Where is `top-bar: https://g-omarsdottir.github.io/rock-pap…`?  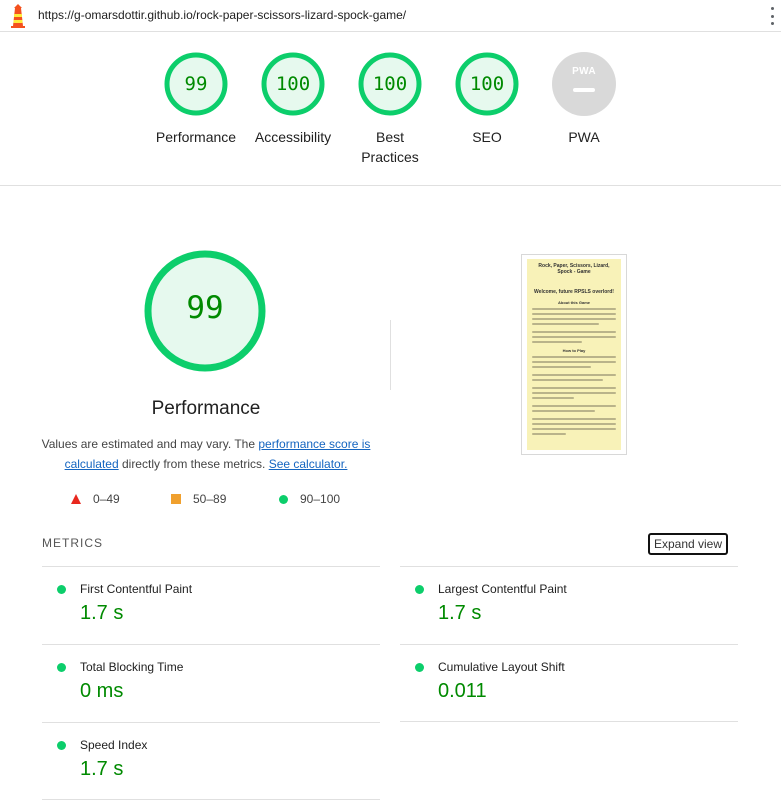 top-bar: https://g-omarsdottir.github.io/rock-pap… is located at coordinates (390, 16).